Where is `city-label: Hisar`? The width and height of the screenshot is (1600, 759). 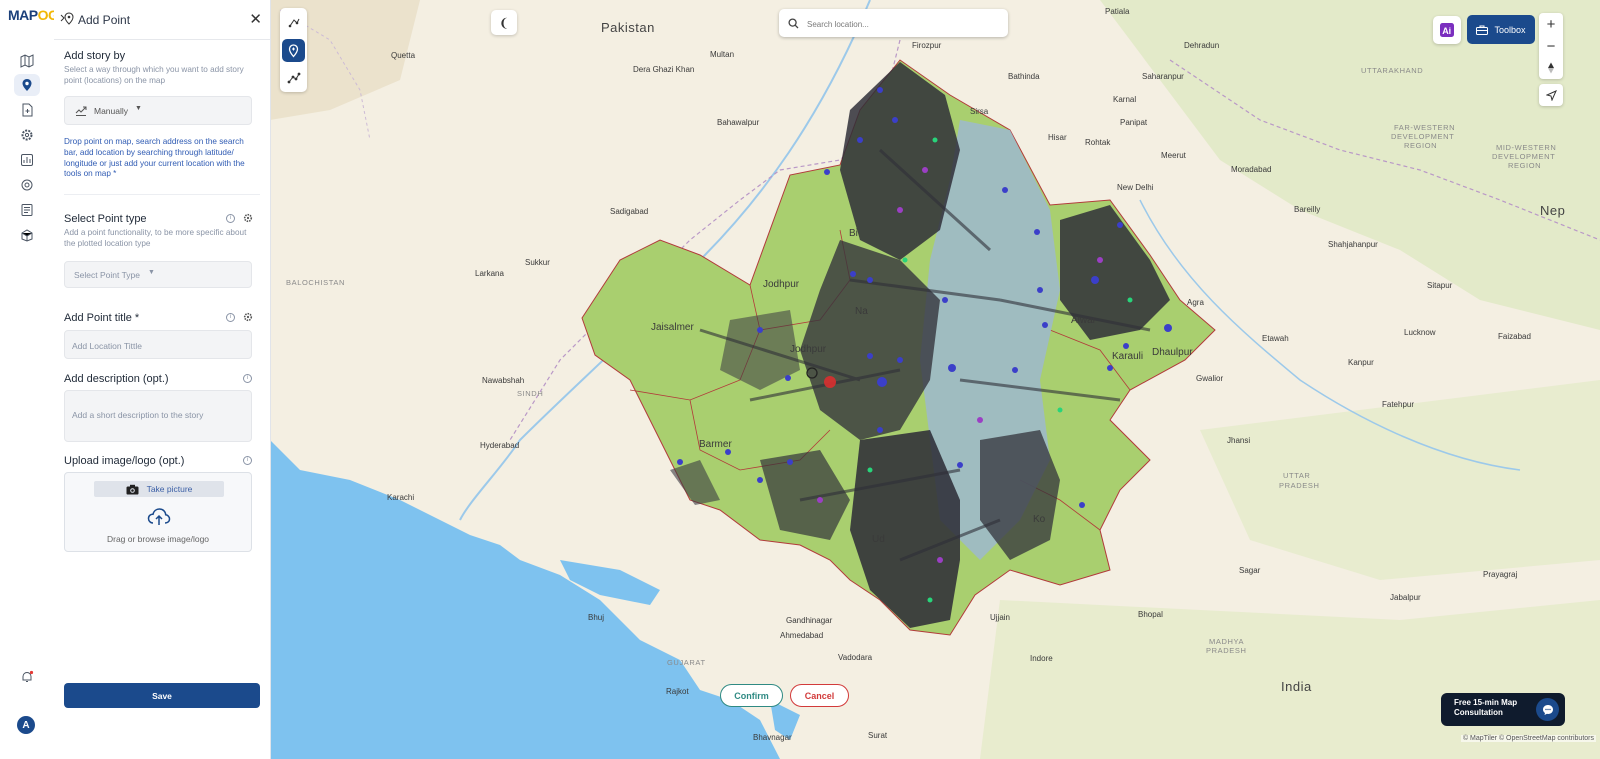
city-label: Hisar is located at coordinates (1057, 137).